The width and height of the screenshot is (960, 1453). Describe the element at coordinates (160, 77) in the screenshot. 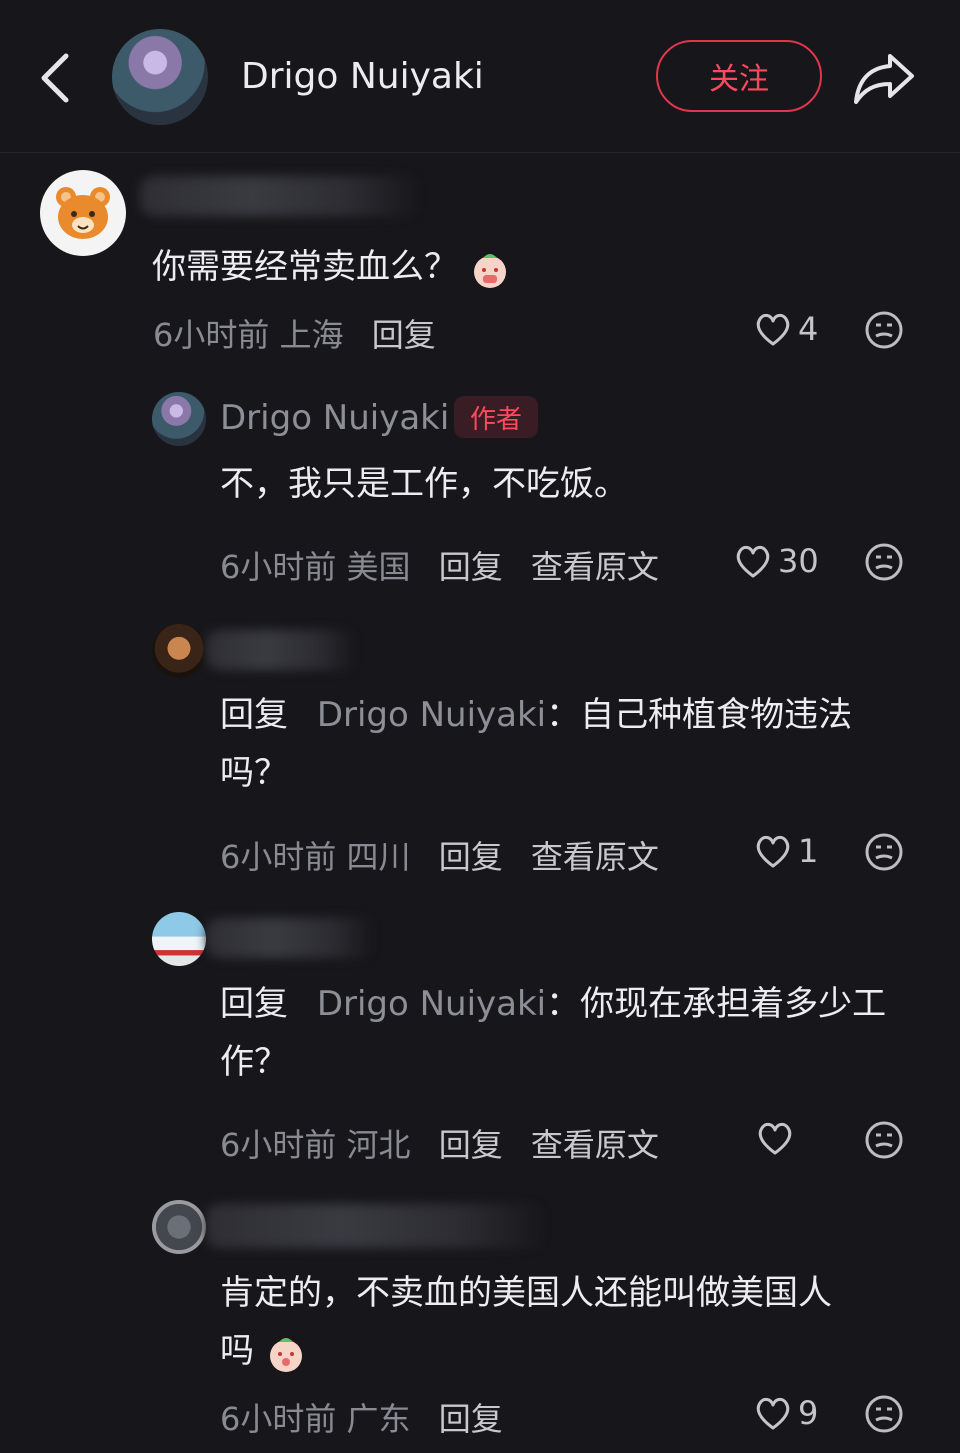

I see `author-avatar` at that location.